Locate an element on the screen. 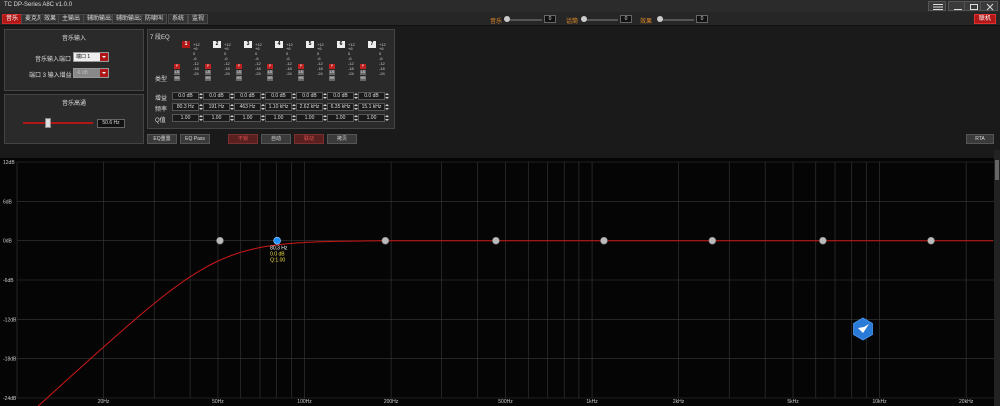 This screenshot has height=406, width=1000. eq-gain-spinner is located at coordinates (387, 96).